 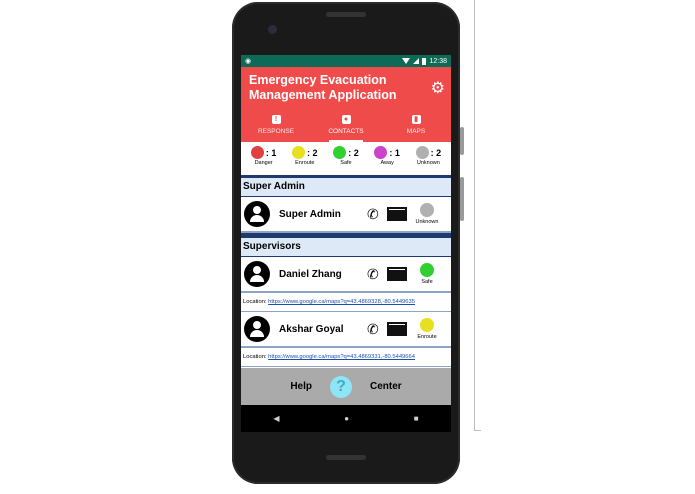 I want to click on bottom-speaker, so click(x=346, y=457).